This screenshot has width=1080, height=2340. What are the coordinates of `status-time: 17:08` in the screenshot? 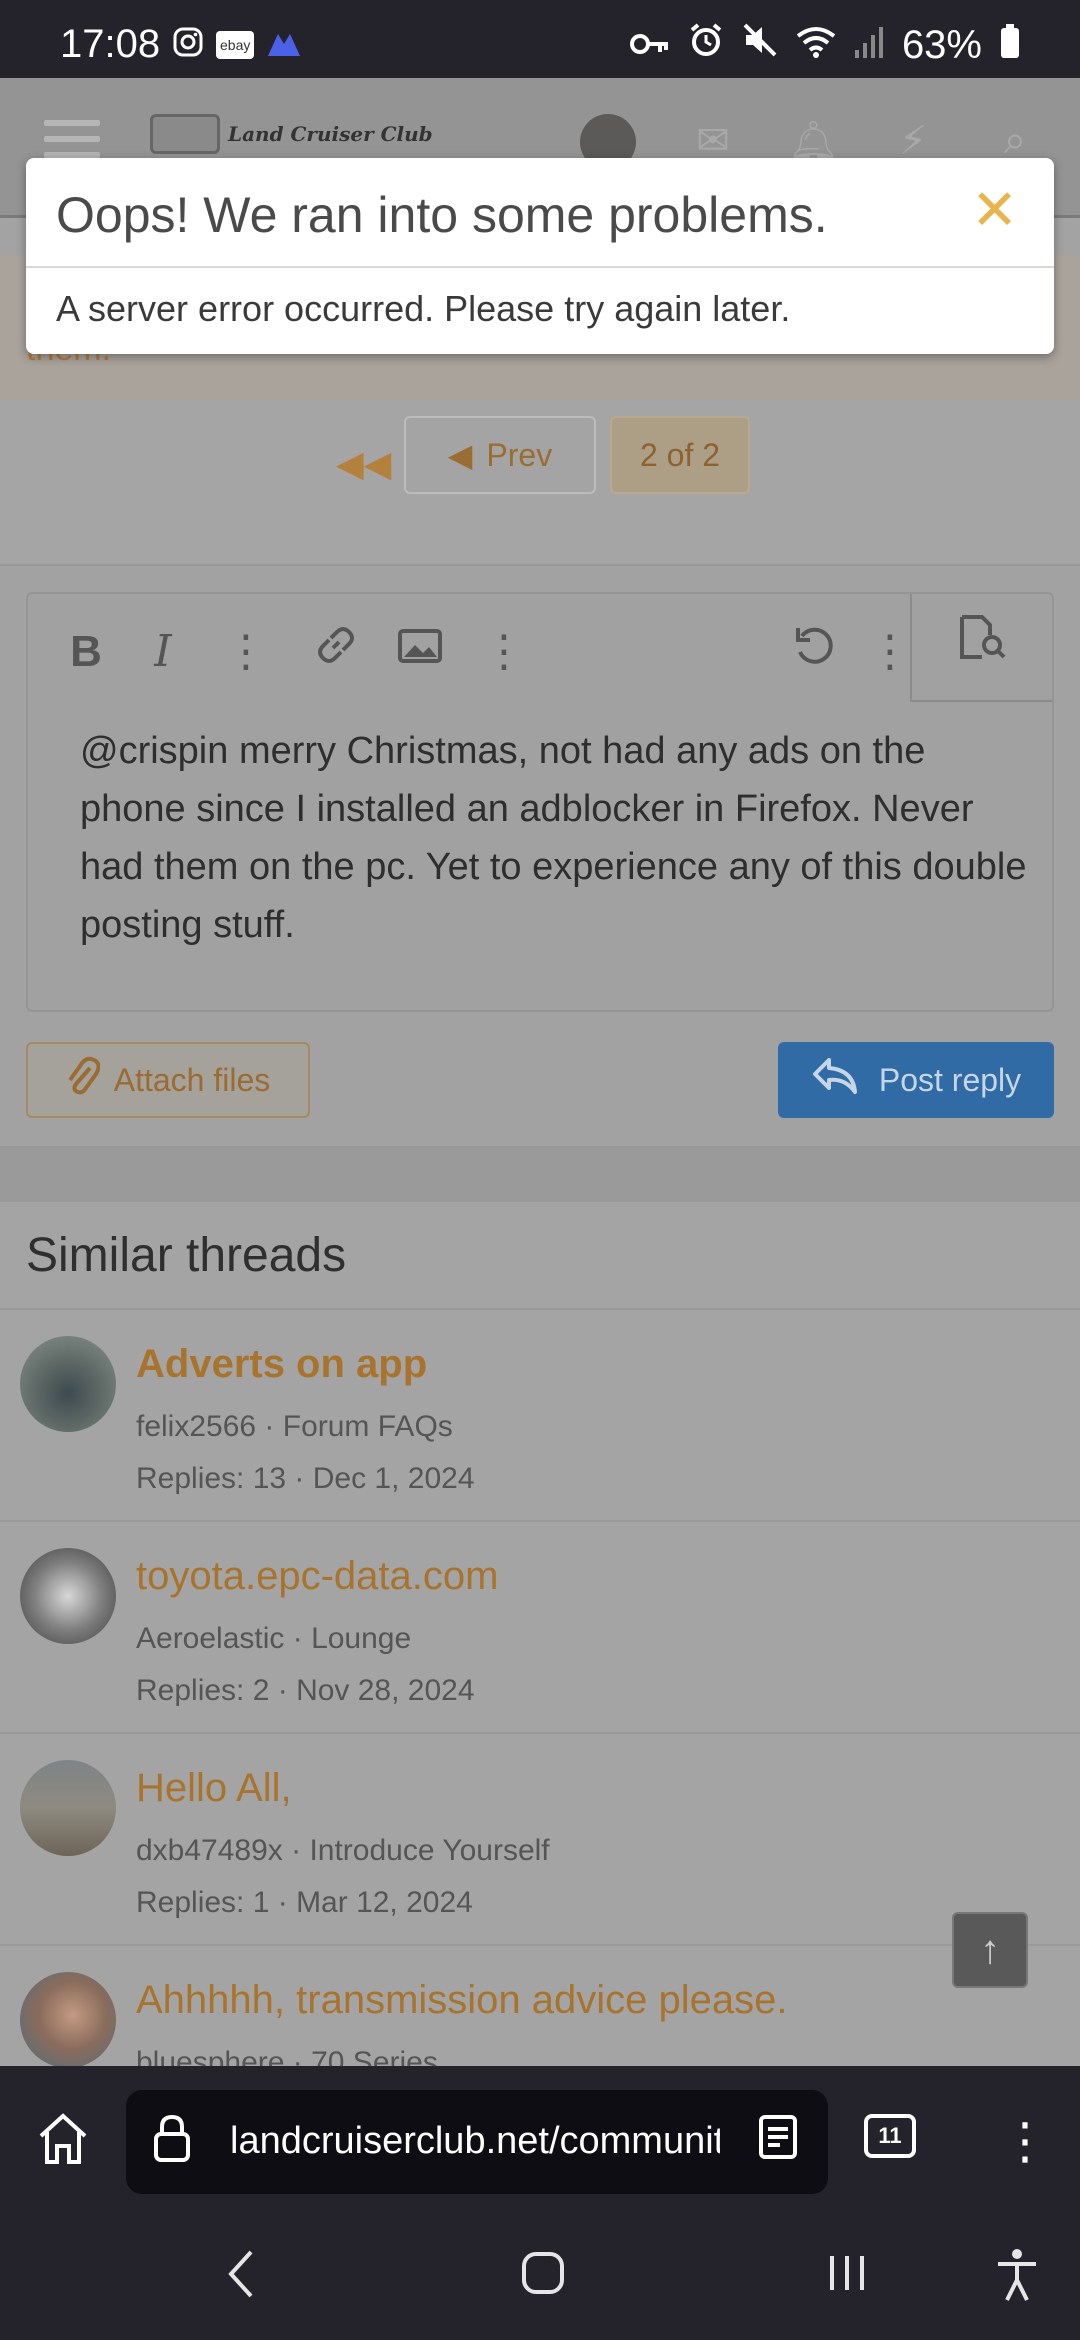 It's located at (110, 44).